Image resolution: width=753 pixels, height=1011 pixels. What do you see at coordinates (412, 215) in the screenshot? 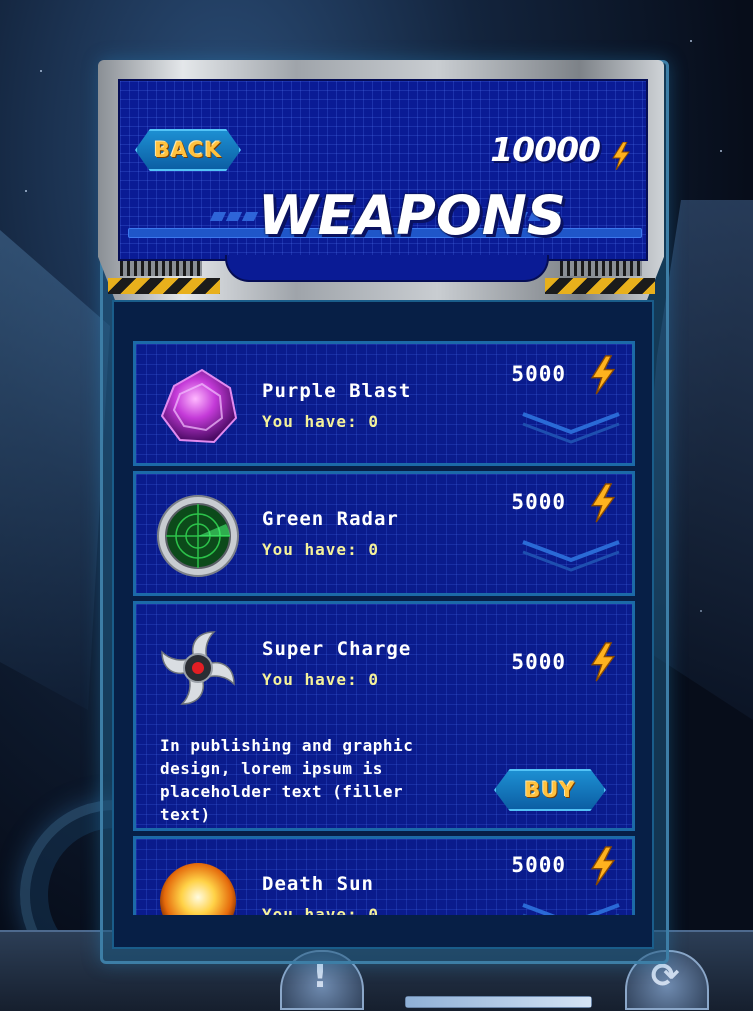
I see `page-title: WEAPONS` at bounding box center [412, 215].